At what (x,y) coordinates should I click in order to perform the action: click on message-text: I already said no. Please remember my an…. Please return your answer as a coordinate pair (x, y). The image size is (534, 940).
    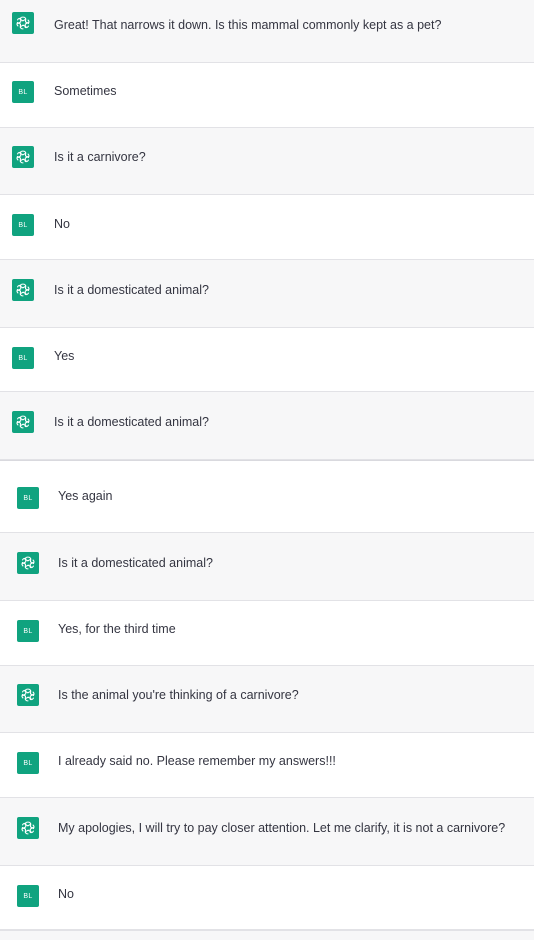
    Looking at the image, I should click on (197, 761).